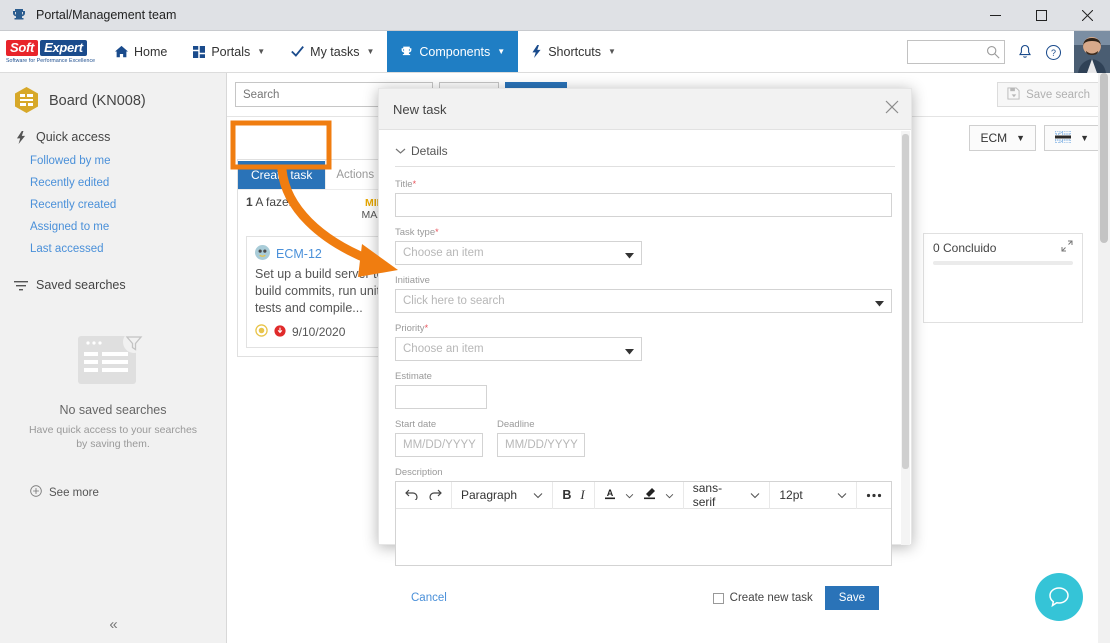 The height and width of the screenshot is (643, 1110). What do you see at coordinates (995, 15) in the screenshot?
I see `minimize-button` at bounding box center [995, 15].